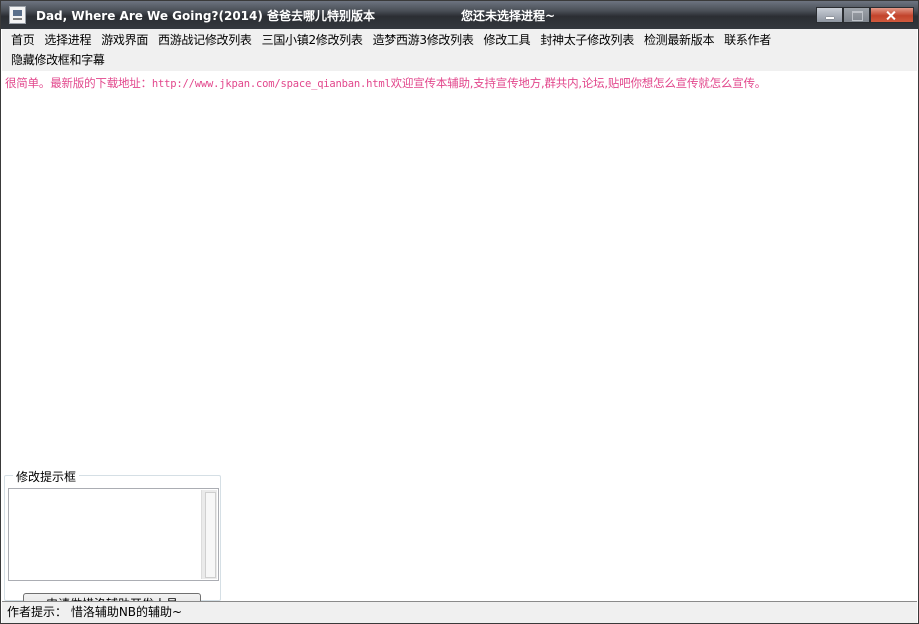 The height and width of the screenshot is (624, 919). Describe the element at coordinates (892, 15) in the screenshot. I see `close-icon` at that location.